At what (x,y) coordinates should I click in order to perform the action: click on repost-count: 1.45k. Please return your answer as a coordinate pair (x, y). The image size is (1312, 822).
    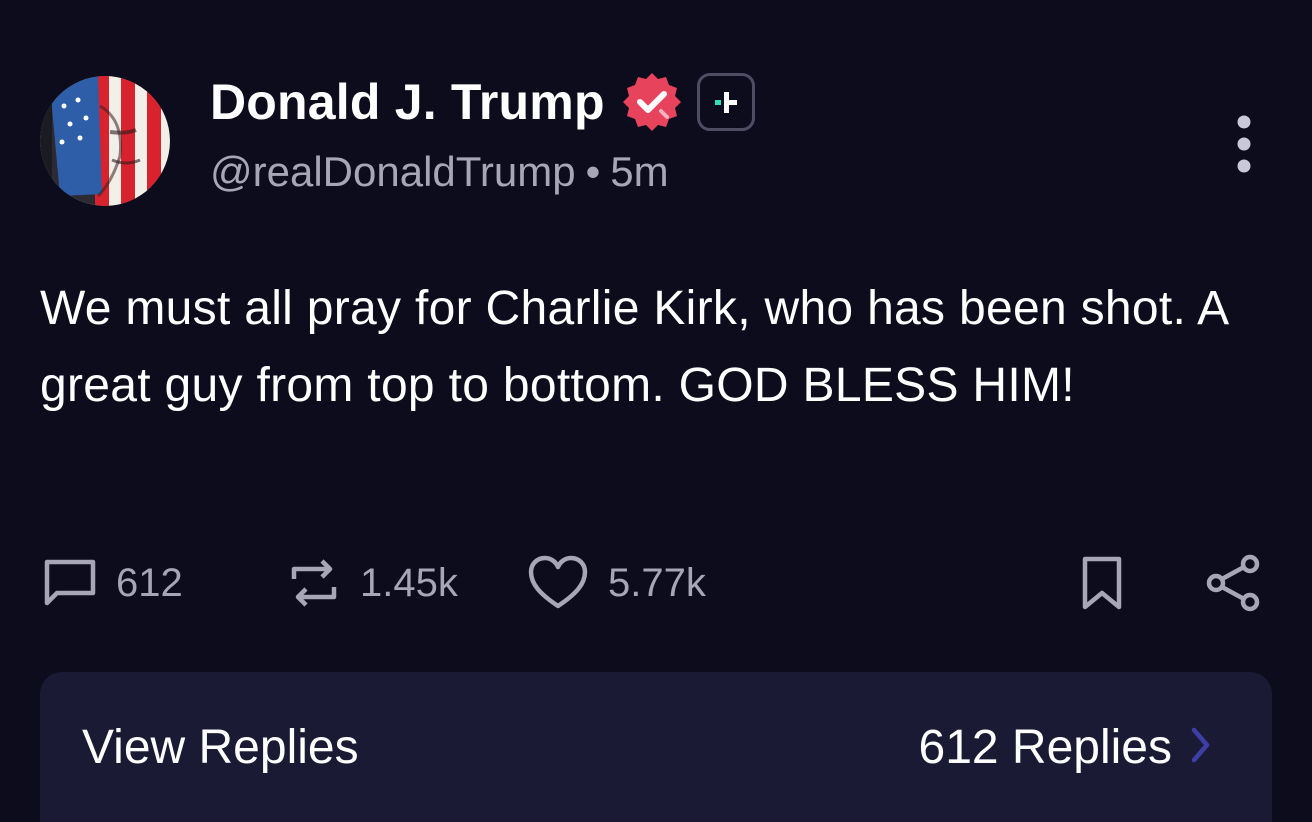
    Looking at the image, I should click on (409, 582).